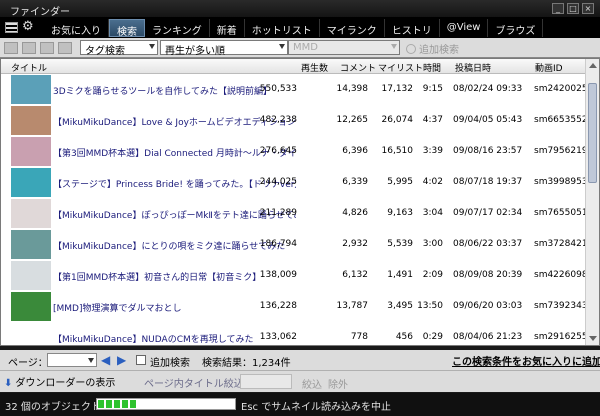  Describe the element at coordinates (397, 120) in the screenshot. I see `cell-mylist: 26,074` at that location.